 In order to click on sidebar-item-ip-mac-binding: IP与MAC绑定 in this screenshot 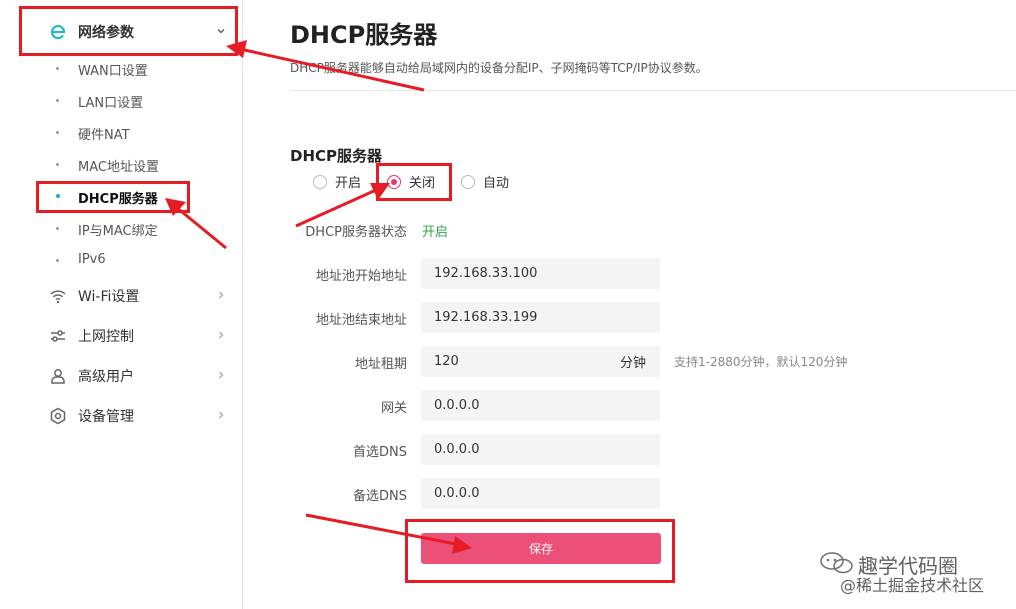, I will do `click(121, 228)`.